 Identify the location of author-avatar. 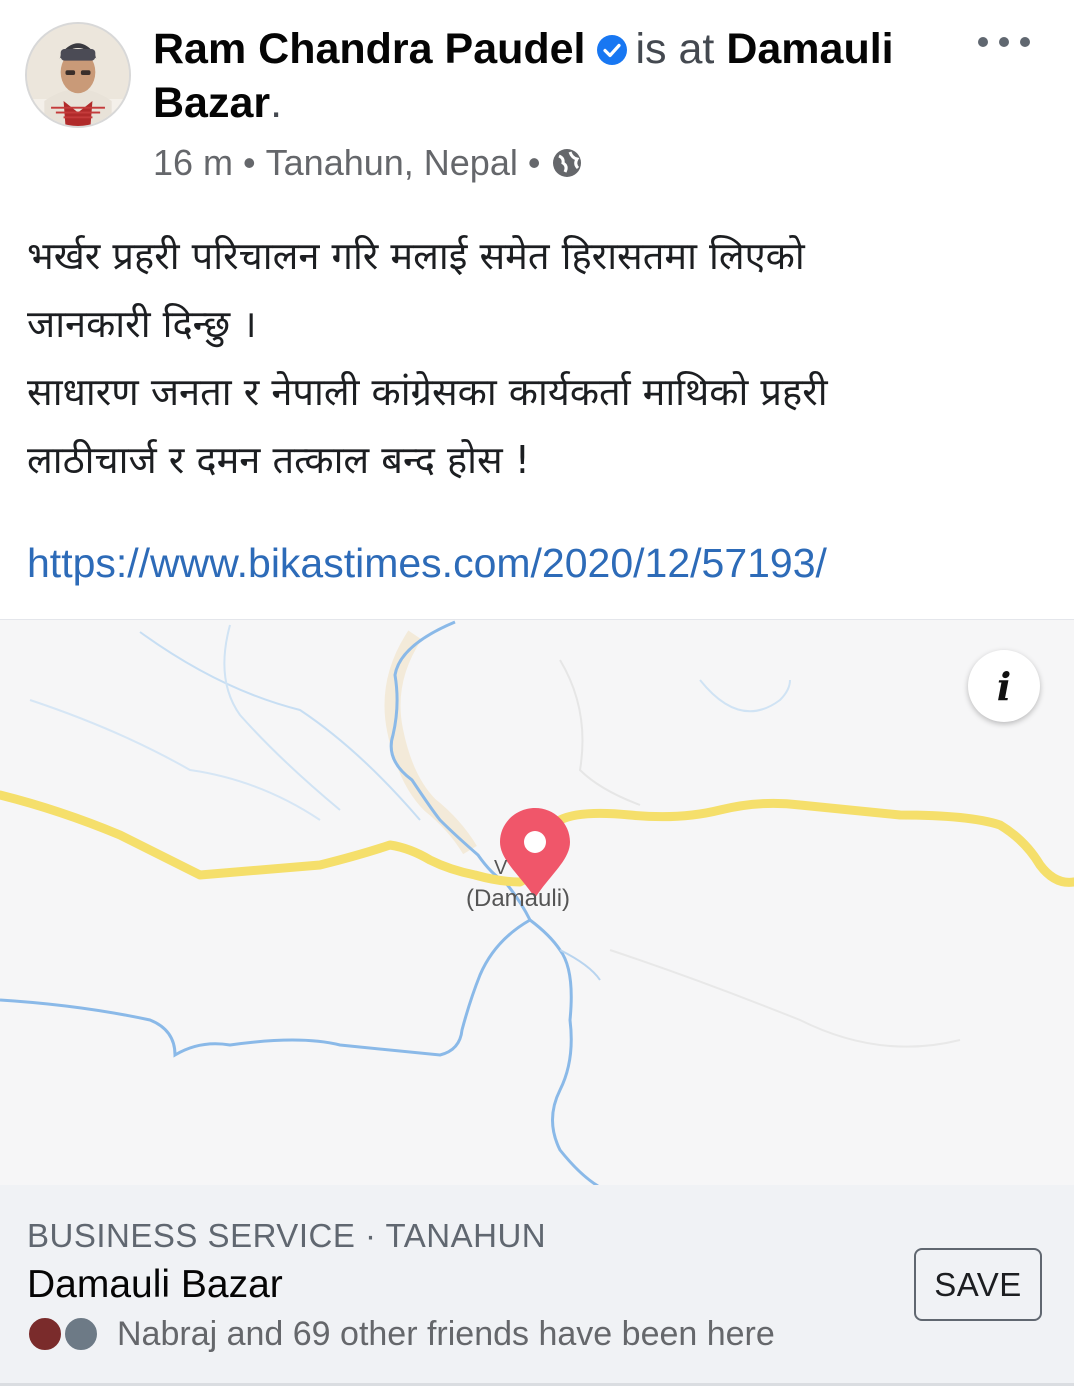
(78, 75).